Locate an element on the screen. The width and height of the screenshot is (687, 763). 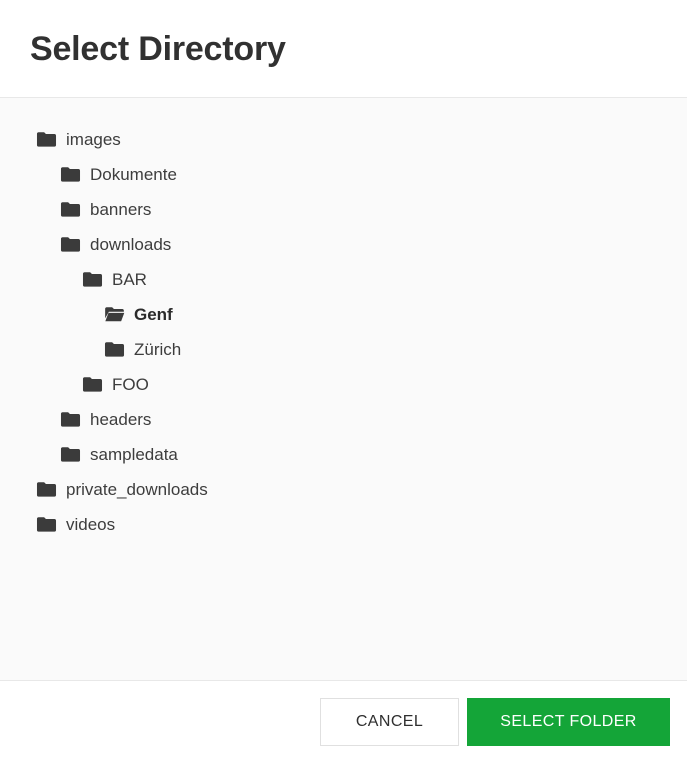
tree-item-label: banners is located at coordinates (121, 209).